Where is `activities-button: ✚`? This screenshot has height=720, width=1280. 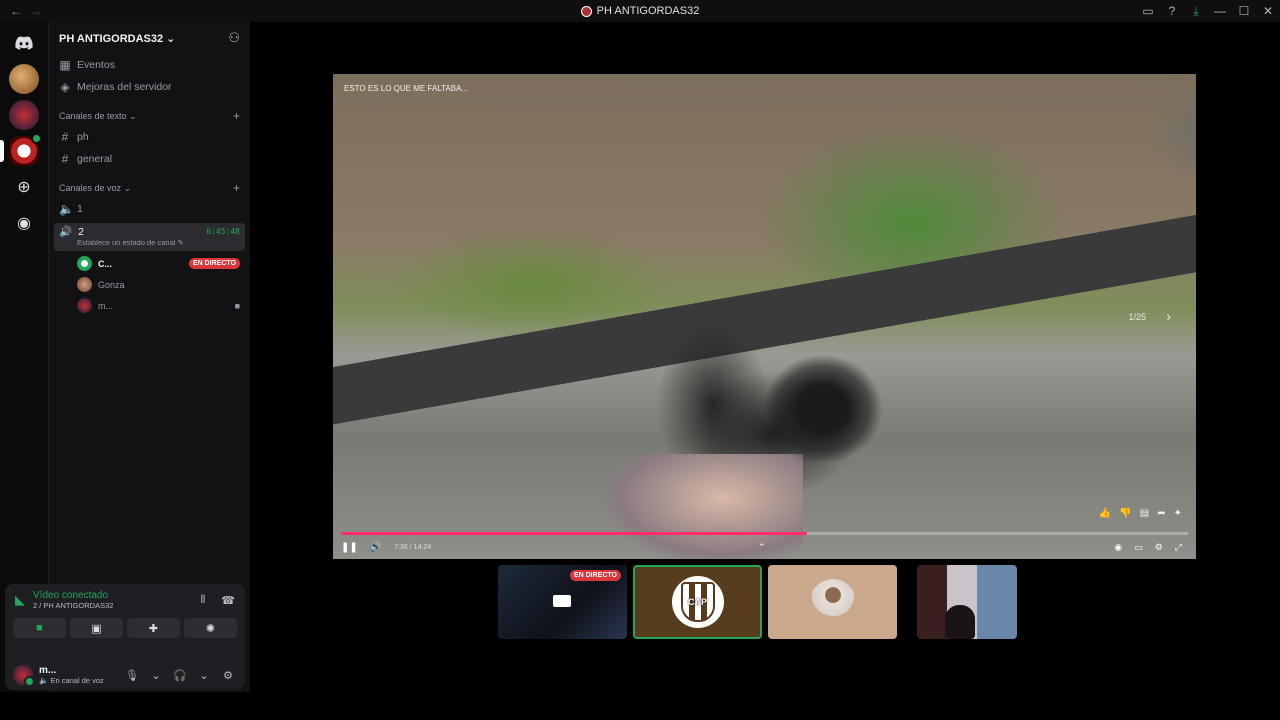 activities-button: ✚ is located at coordinates (153, 628).